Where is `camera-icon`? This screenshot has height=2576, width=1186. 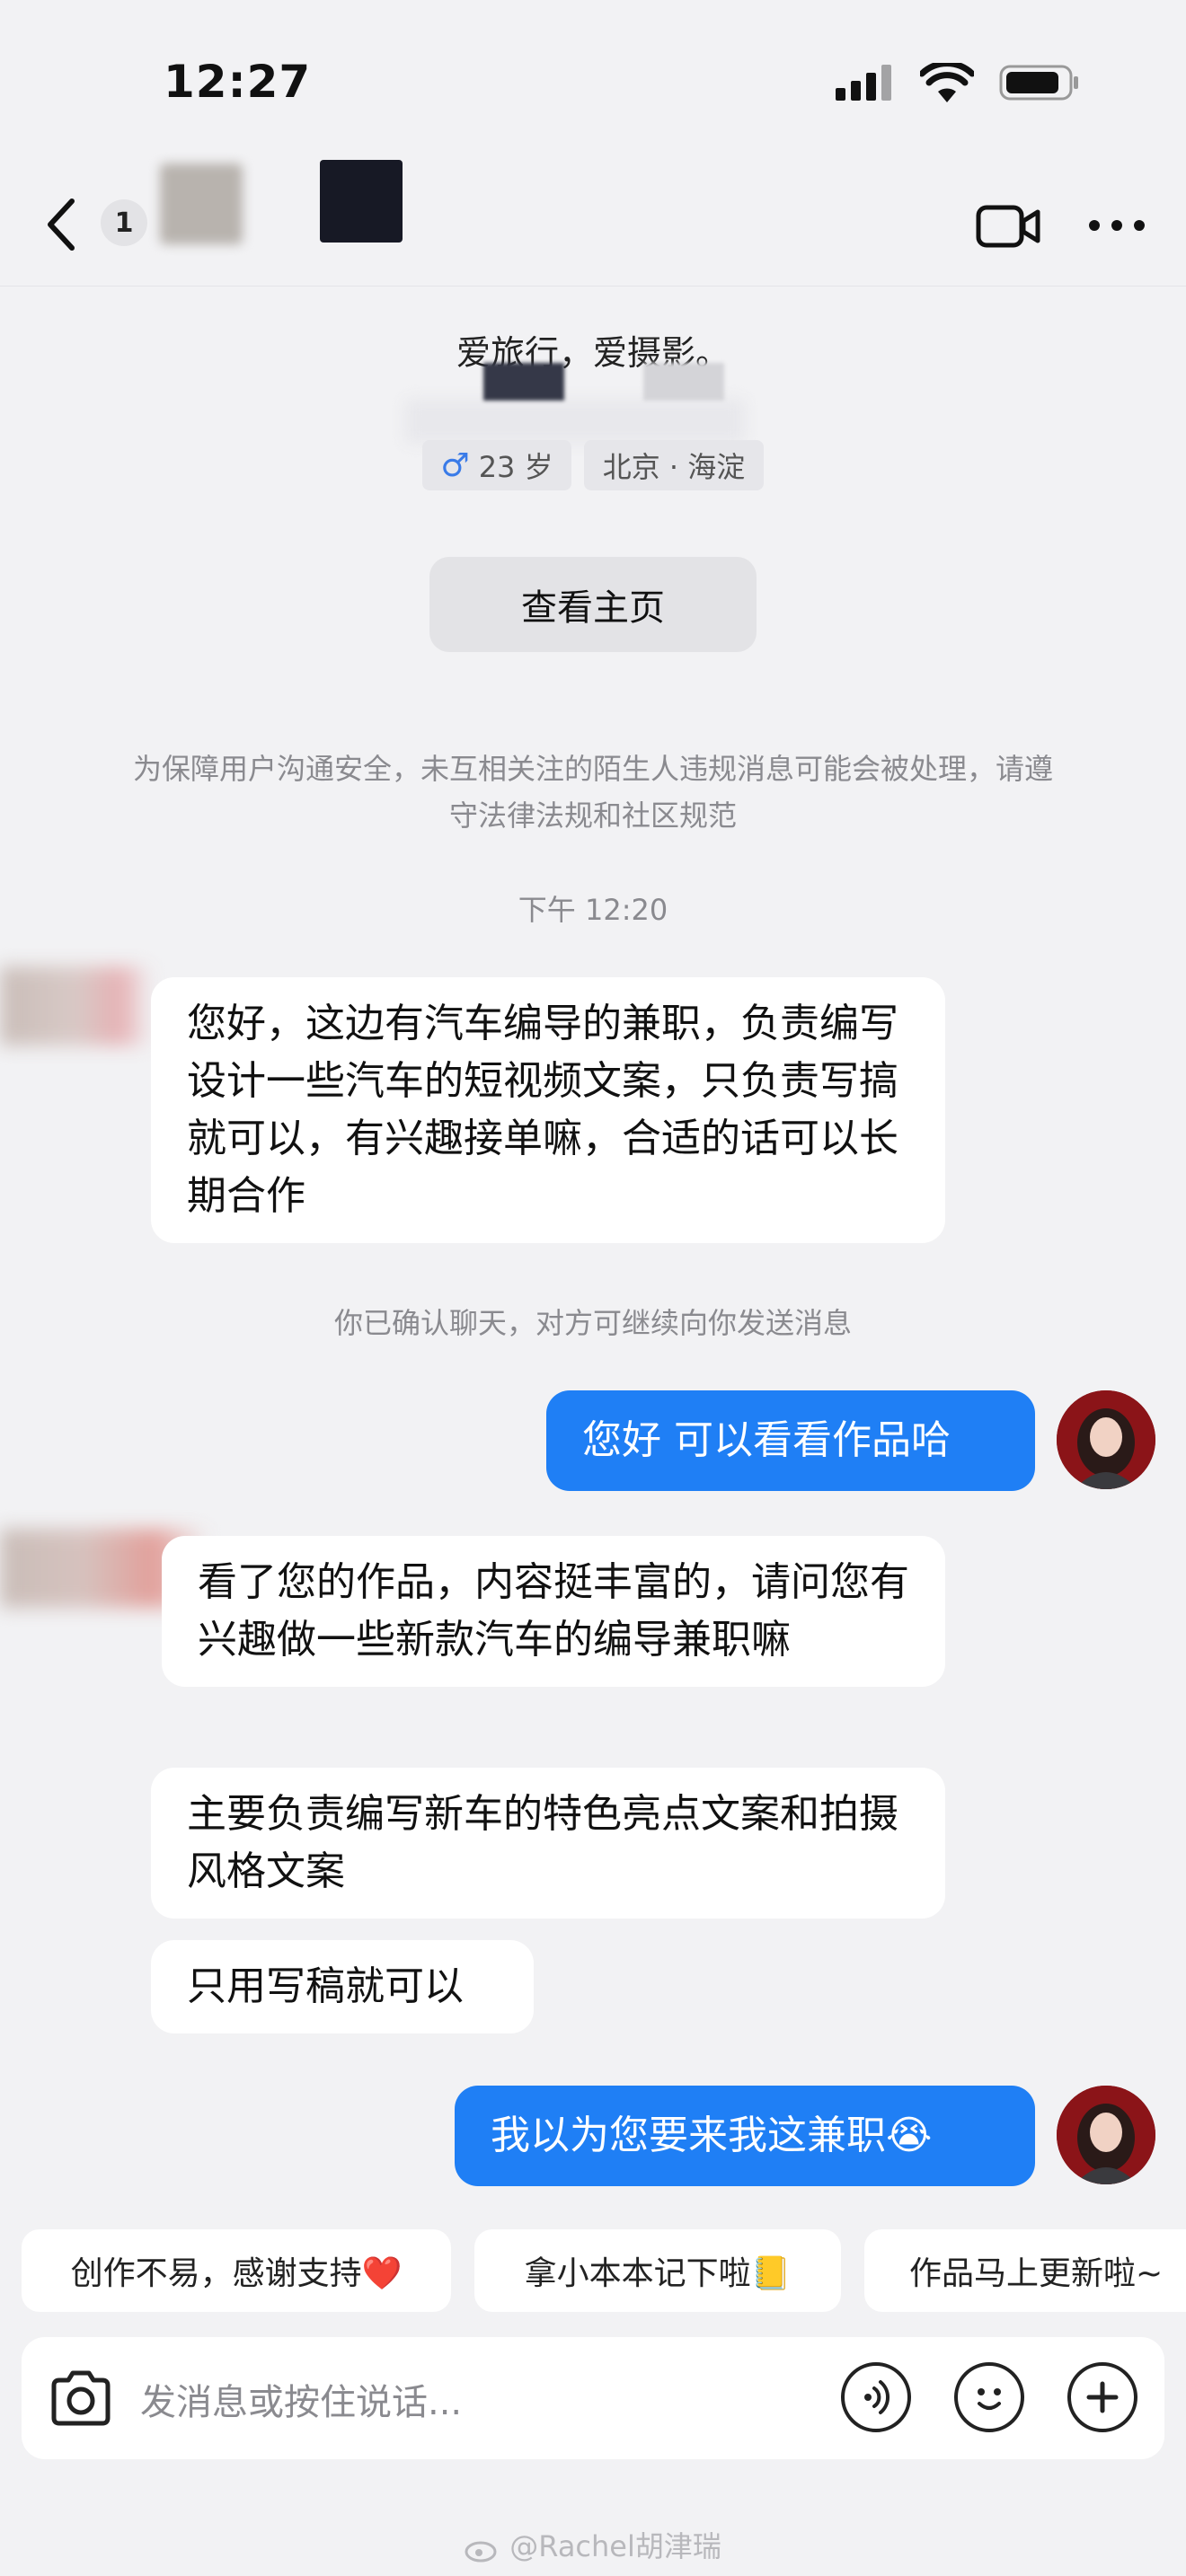
camera-icon is located at coordinates (81, 2398).